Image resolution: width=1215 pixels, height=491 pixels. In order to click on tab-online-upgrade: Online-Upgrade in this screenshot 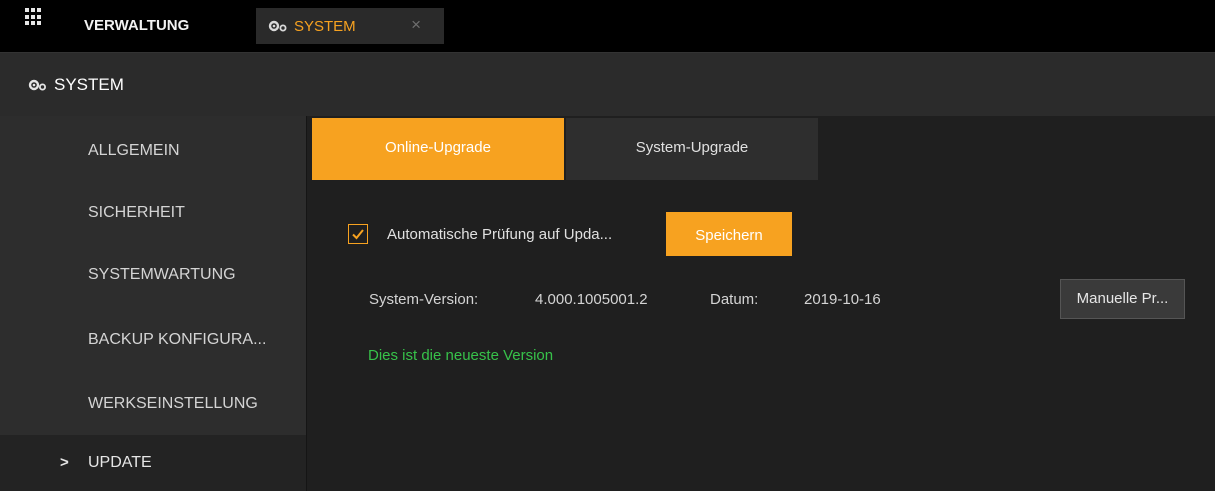, I will do `click(438, 149)`.